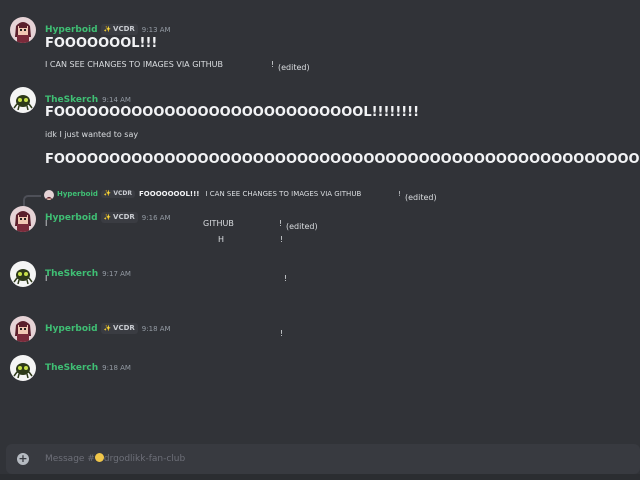 The height and width of the screenshot is (480, 640). I want to click on hyperboid-avatar-art, so click(23, 32).